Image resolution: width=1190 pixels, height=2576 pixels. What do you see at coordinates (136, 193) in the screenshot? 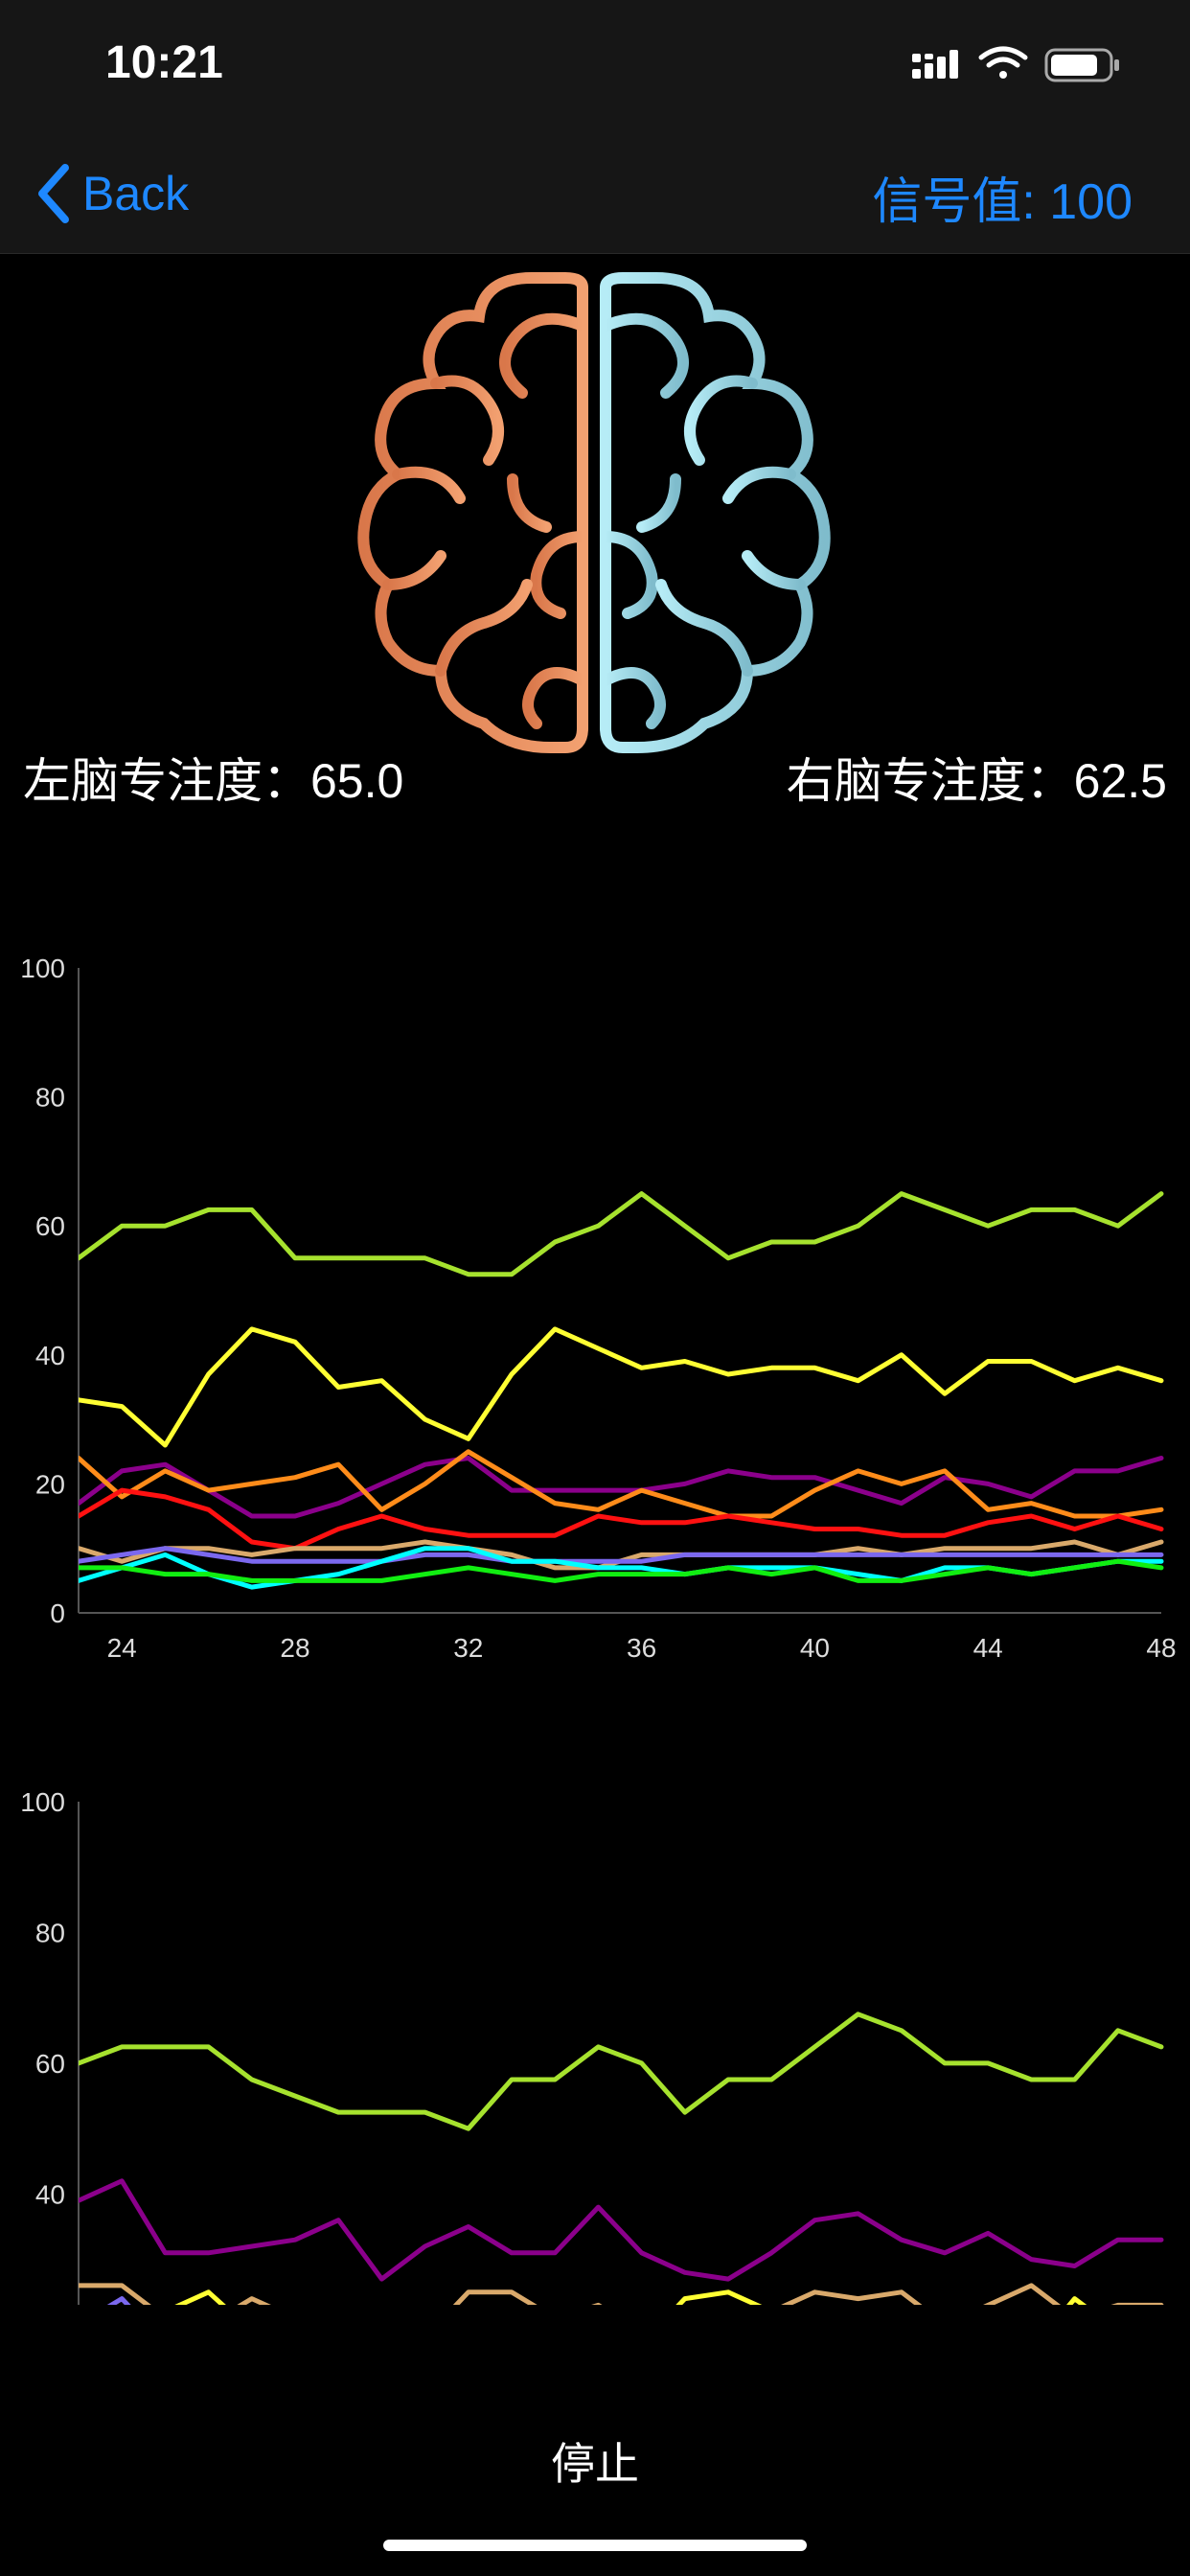
I see `back-button-label: Back` at bounding box center [136, 193].